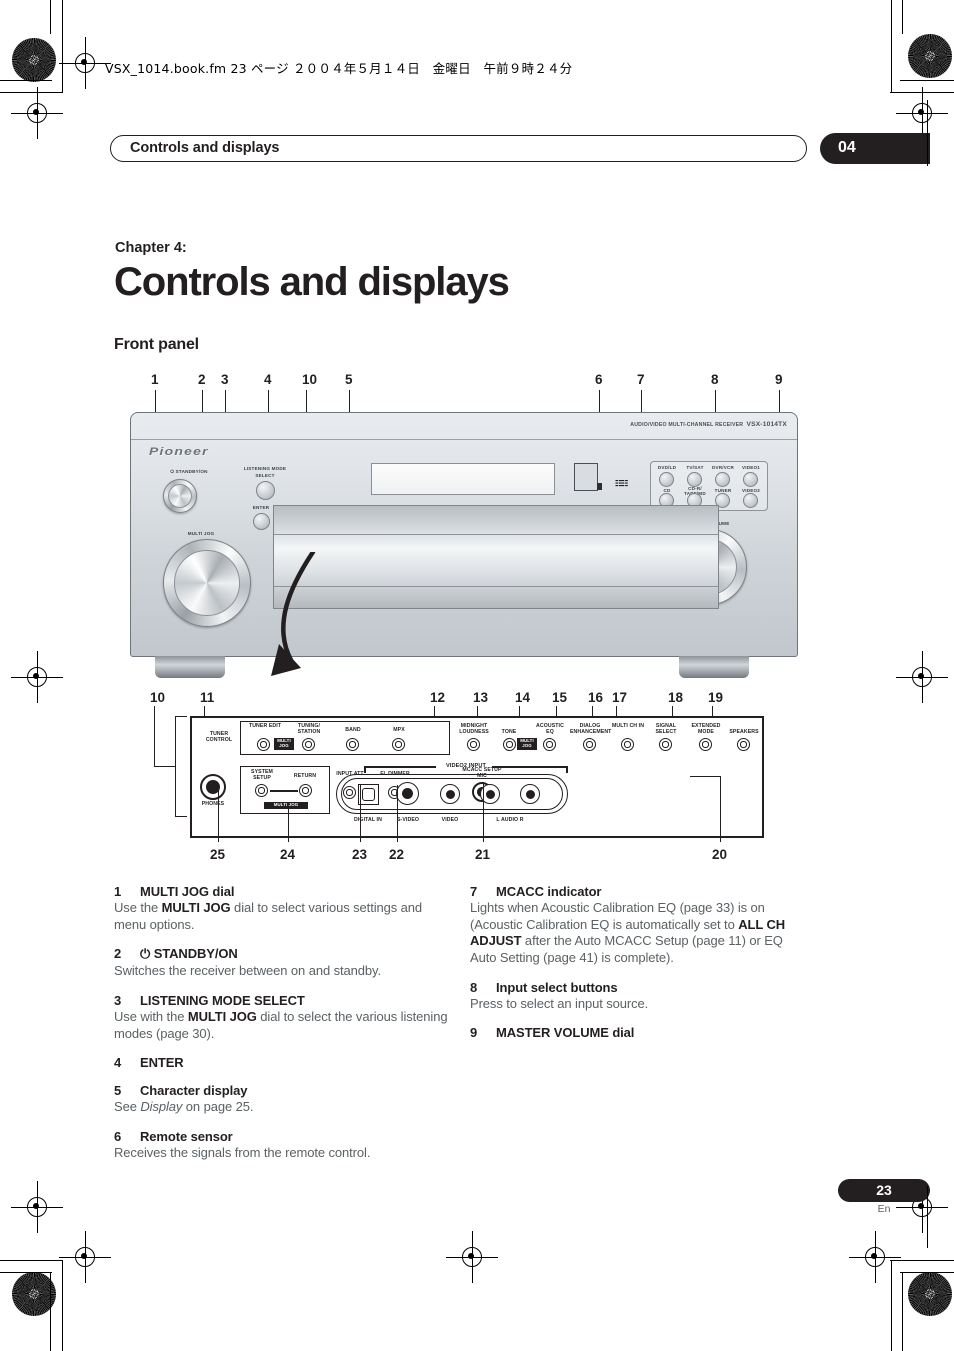  Describe the element at coordinates (312, 282) in the screenshot. I see `page-title: Controls and displays` at that location.